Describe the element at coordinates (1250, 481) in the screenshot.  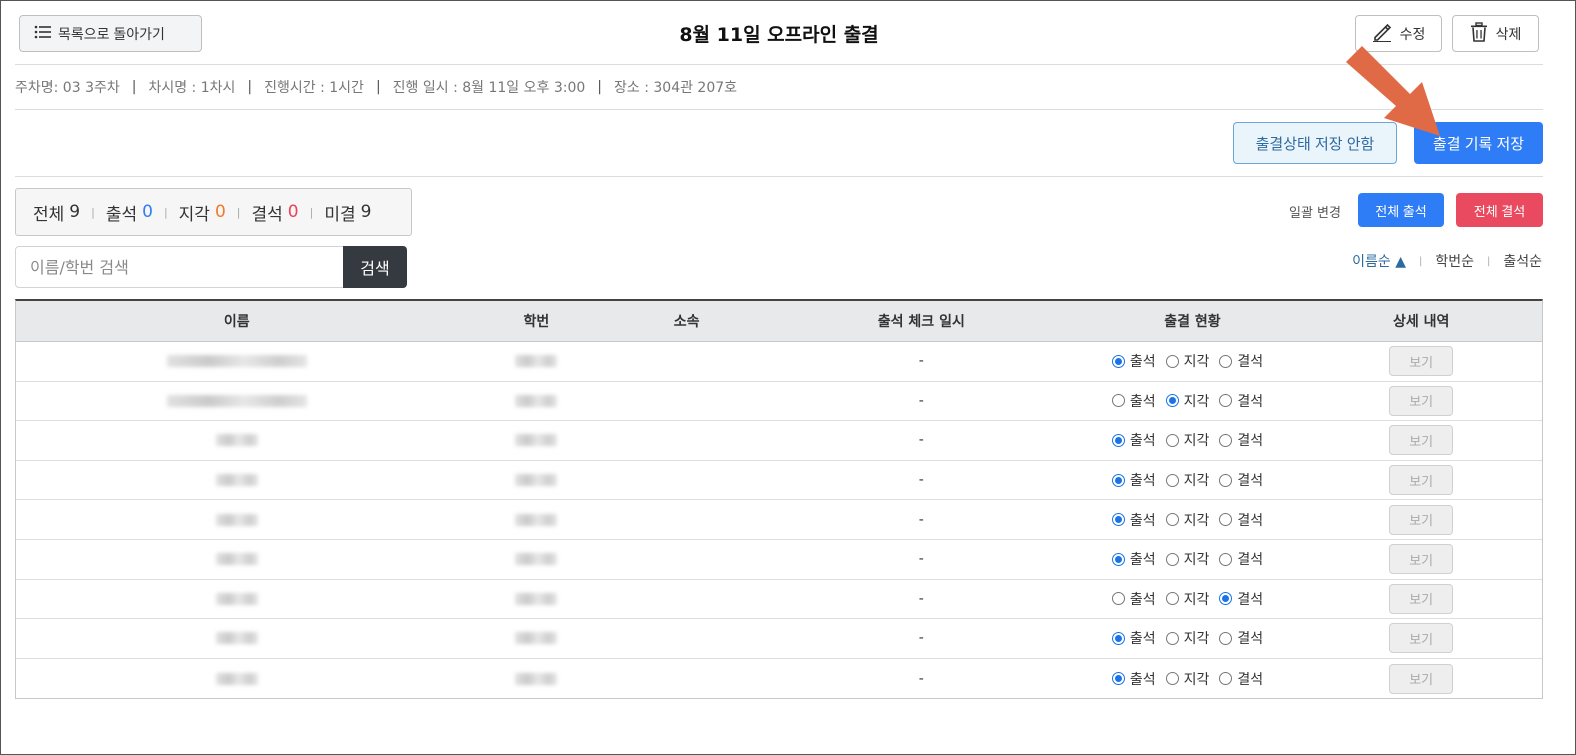
I see `radio-label: 결석` at that location.